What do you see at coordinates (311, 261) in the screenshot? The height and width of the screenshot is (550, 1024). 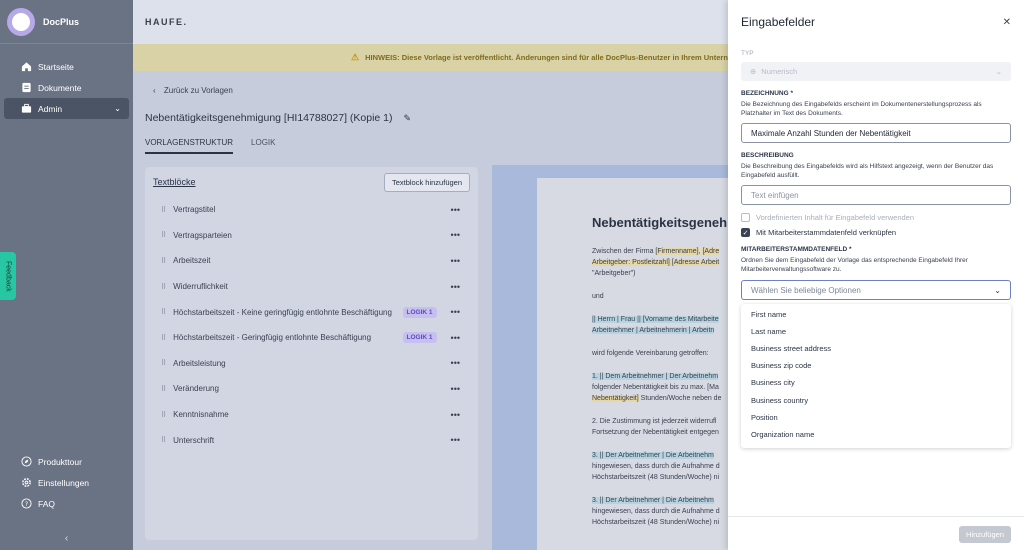 I see `textblock-row: ⠿ Arbeitszeit •••` at bounding box center [311, 261].